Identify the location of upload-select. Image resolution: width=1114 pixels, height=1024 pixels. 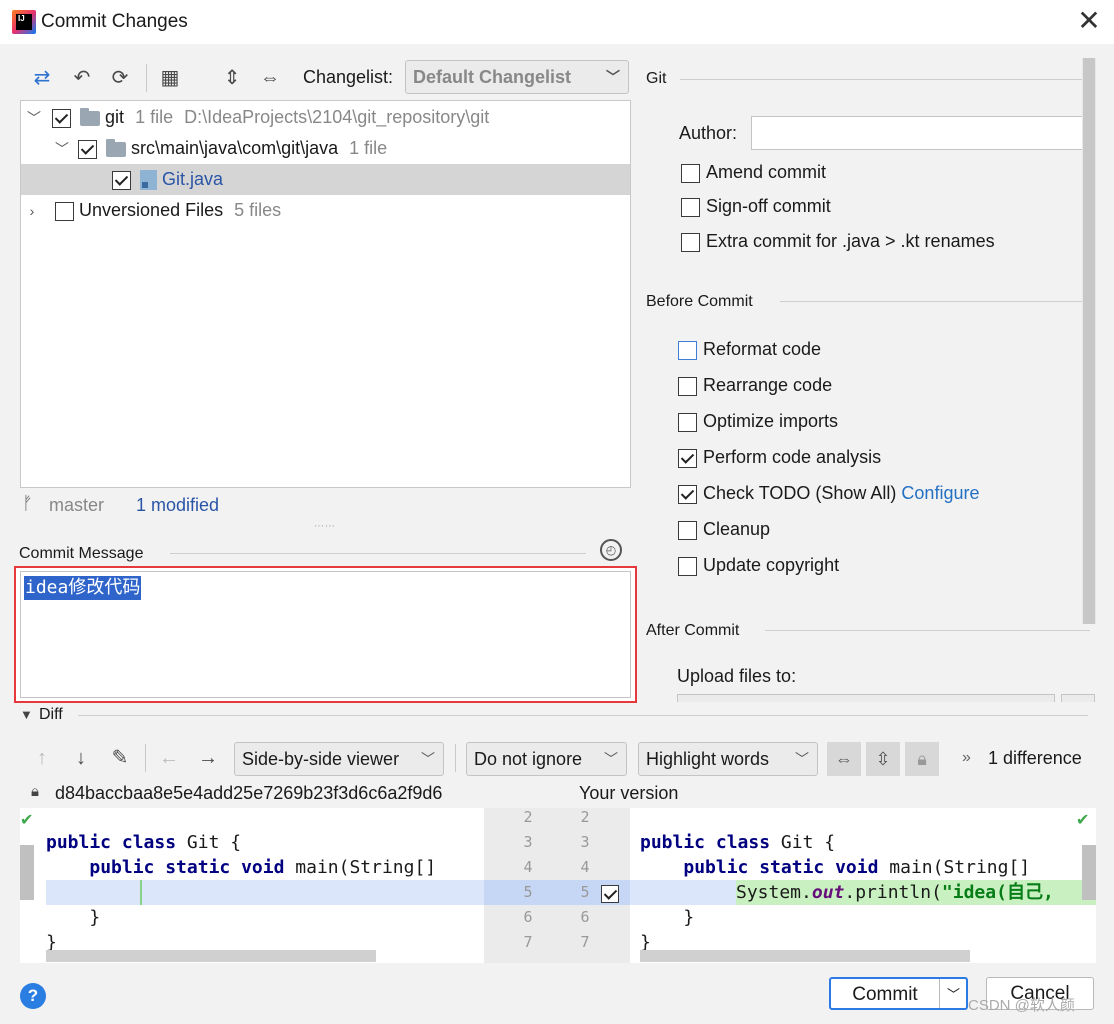
(866, 698).